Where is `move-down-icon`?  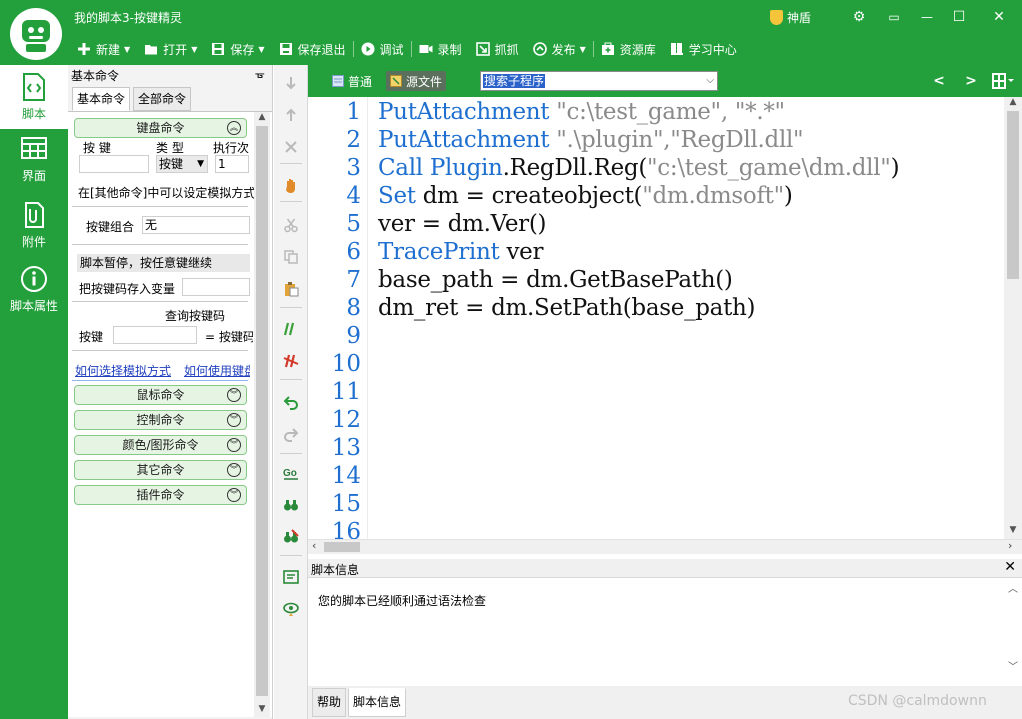
move-down-icon is located at coordinates (291, 83).